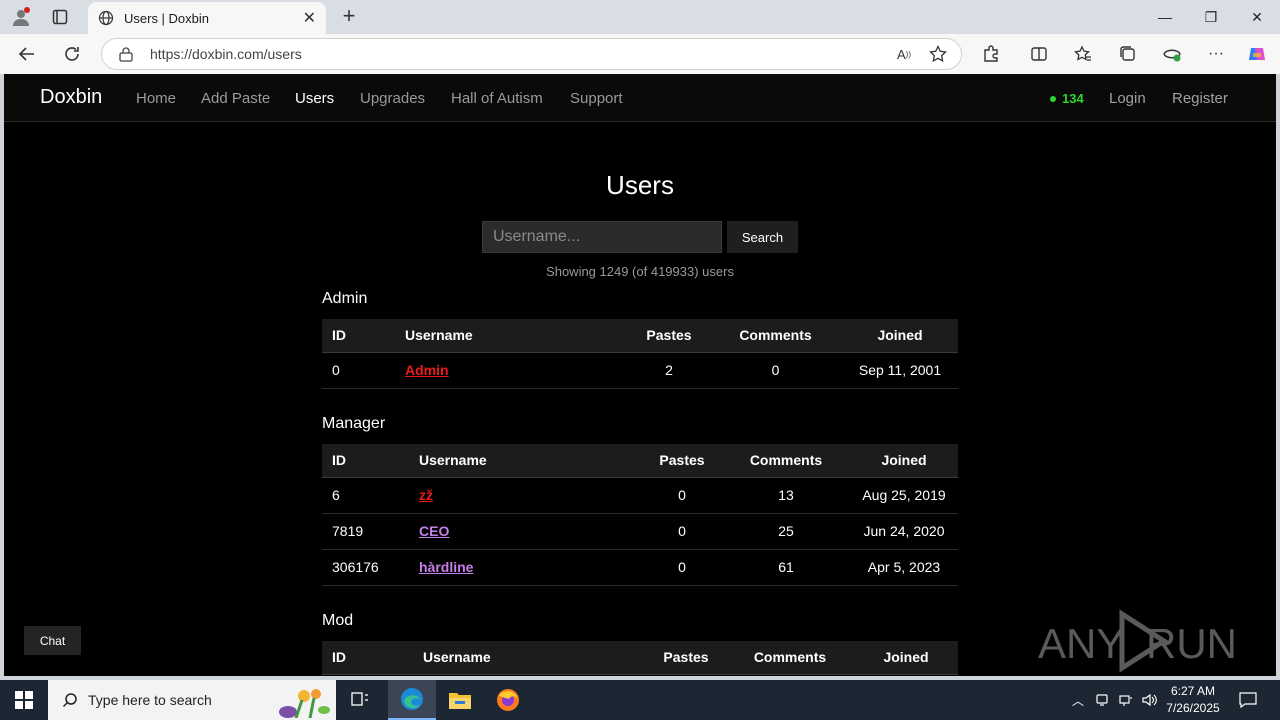 The height and width of the screenshot is (720, 1280). What do you see at coordinates (150, 700) in the screenshot?
I see `taskbar-search-placeholder: Type here to search` at bounding box center [150, 700].